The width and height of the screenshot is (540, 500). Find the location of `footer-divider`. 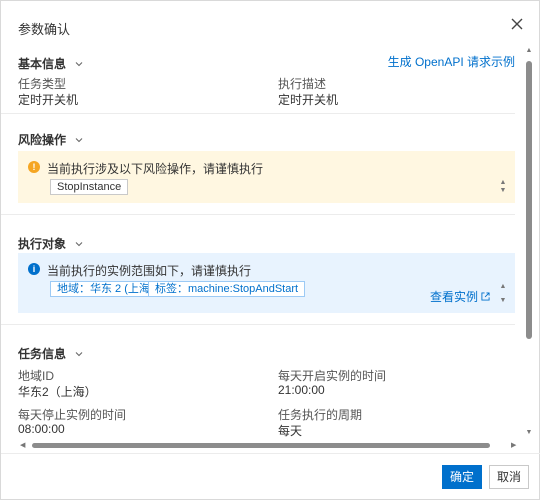

footer-divider is located at coordinates (270, 453).